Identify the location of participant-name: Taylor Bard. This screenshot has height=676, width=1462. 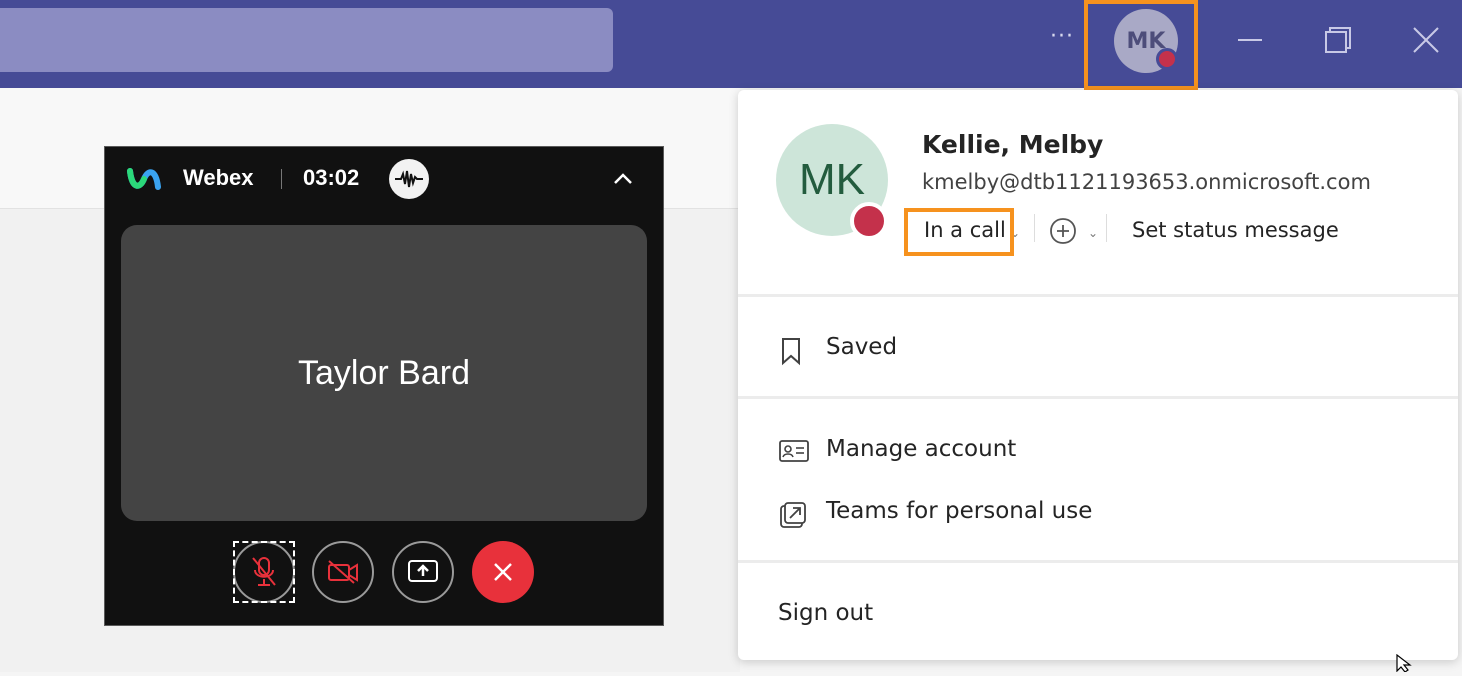
(384, 372).